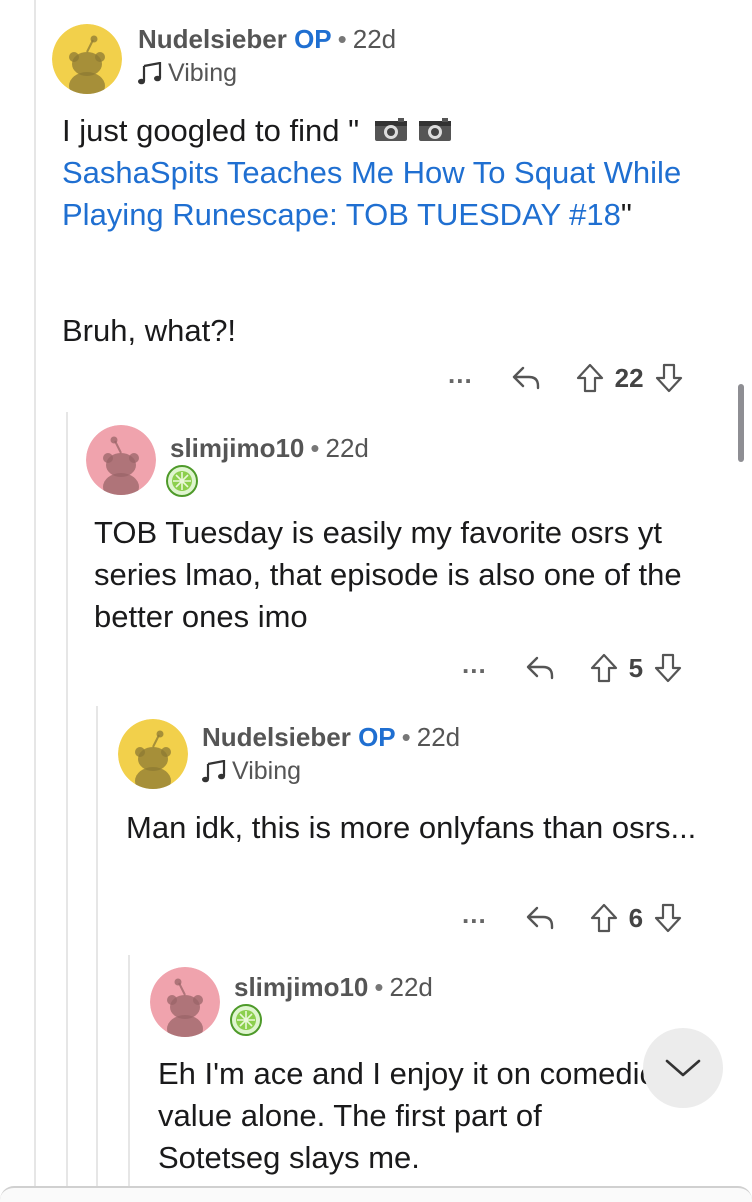 The image size is (752, 1202). What do you see at coordinates (636, 667) in the screenshot?
I see `vote-score: 5` at bounding box center [636, 667].